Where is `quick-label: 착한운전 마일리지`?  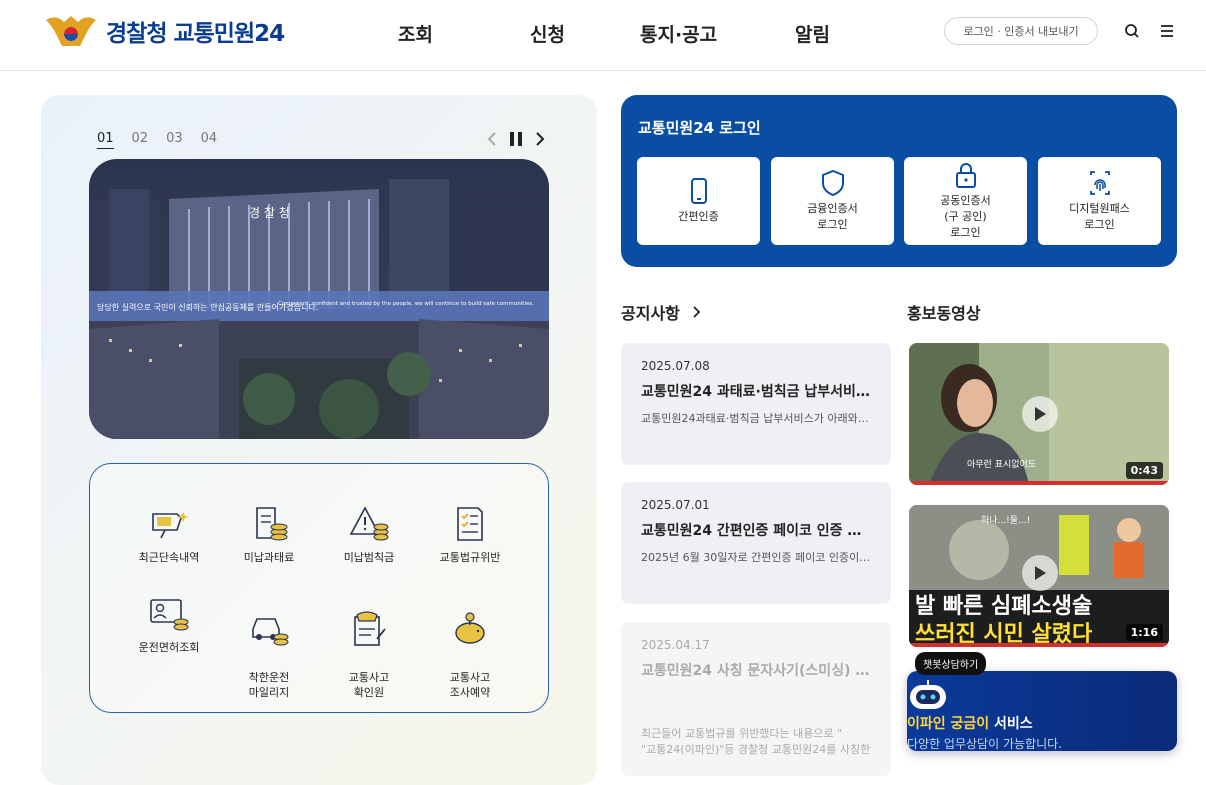
quick-label: 착한운전 마일리지 is located at coordinates (269, 685).